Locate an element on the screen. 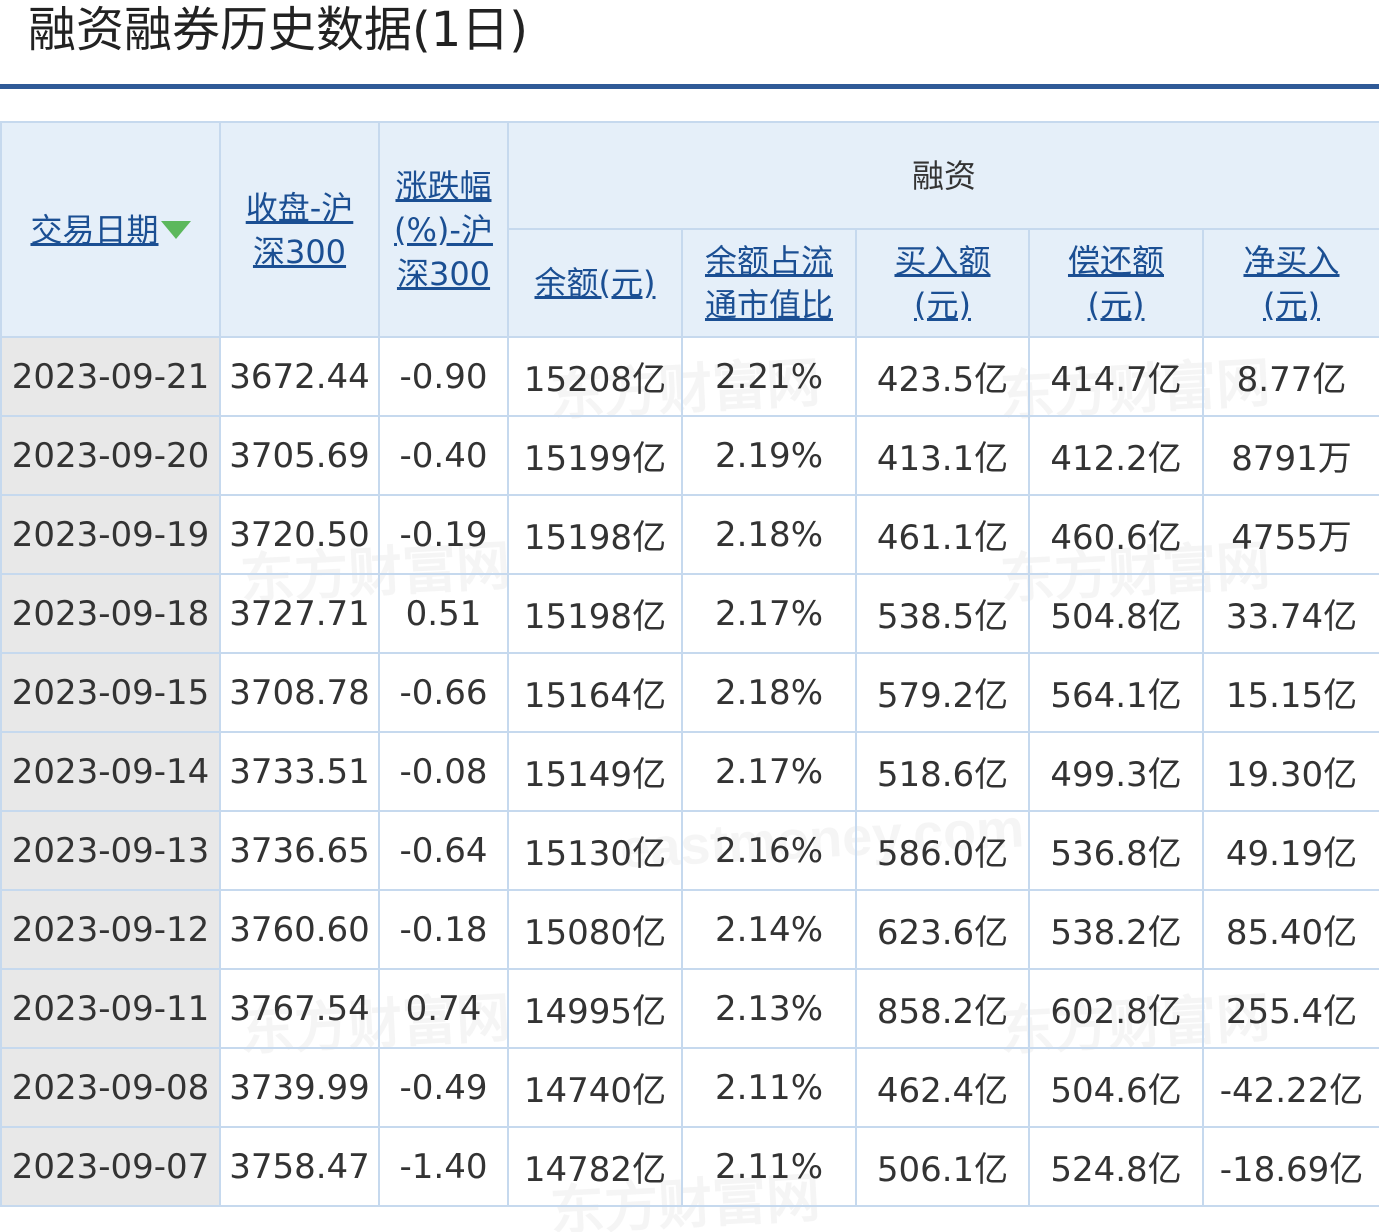  cell-close: 3767.54 is located at coordinates (299, 1008).